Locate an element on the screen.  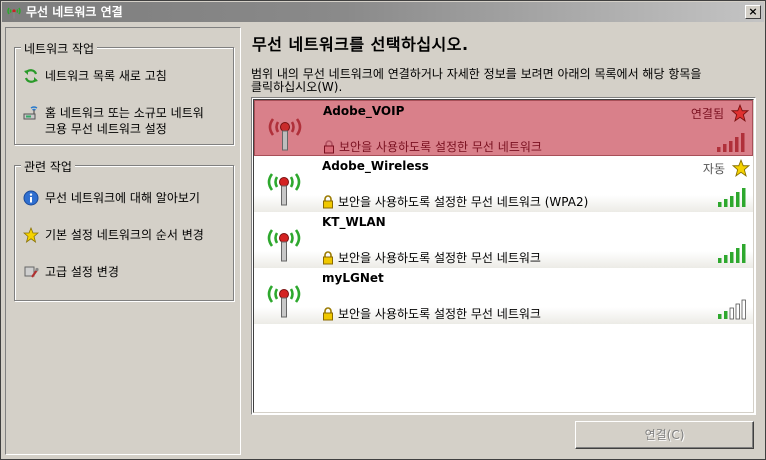
window-title: 무선 네트워크 연결 is located at coordinates (74, 12).